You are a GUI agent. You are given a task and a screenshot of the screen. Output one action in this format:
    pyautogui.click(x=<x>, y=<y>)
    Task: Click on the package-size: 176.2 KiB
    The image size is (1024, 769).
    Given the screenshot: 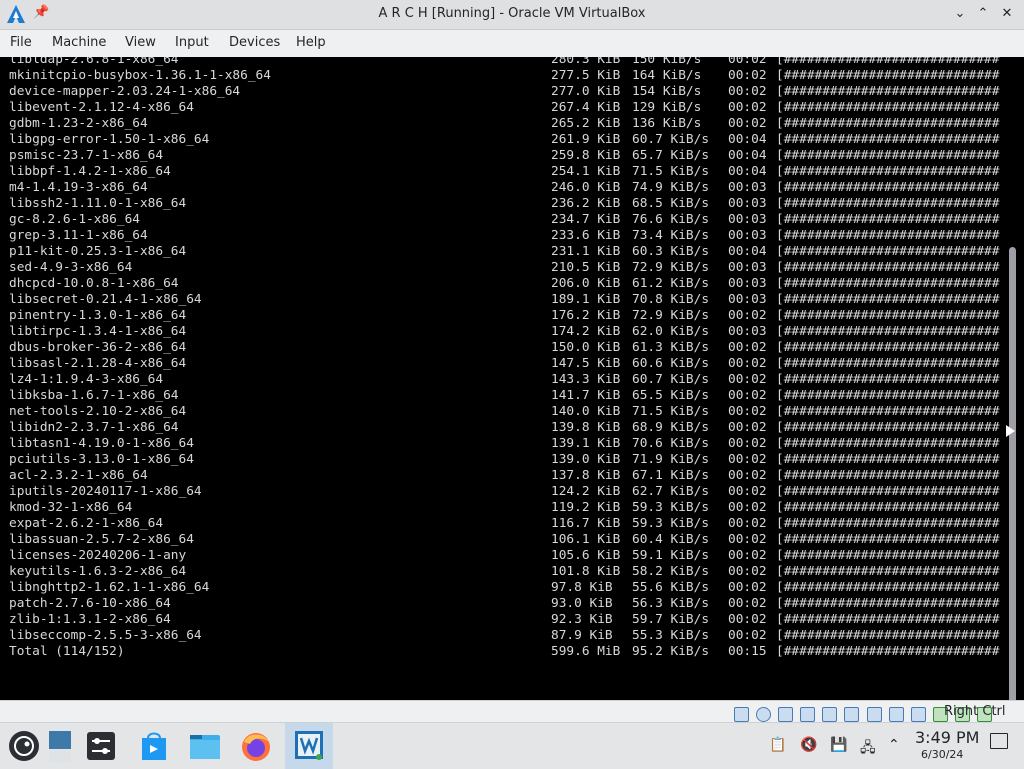 What is the action you would take?
    pyautogui.click(x=586, y=315)
    